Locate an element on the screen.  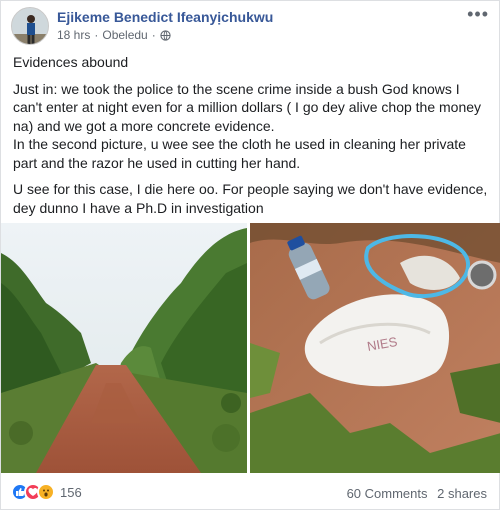
more-options-icon: ••• is located at coordinates (478, 14).